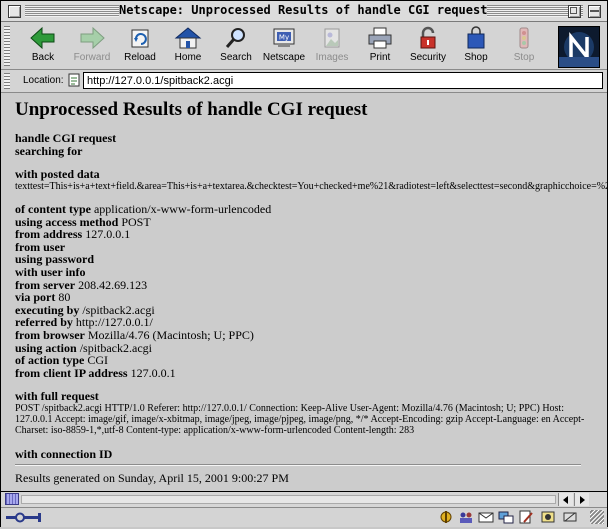 This screenshot has width=608, height=529. What do you see at coordinates (565, 499) in the screenshot?
I see `scroll-left-arrow-icon` at bounding box center [565, 499].